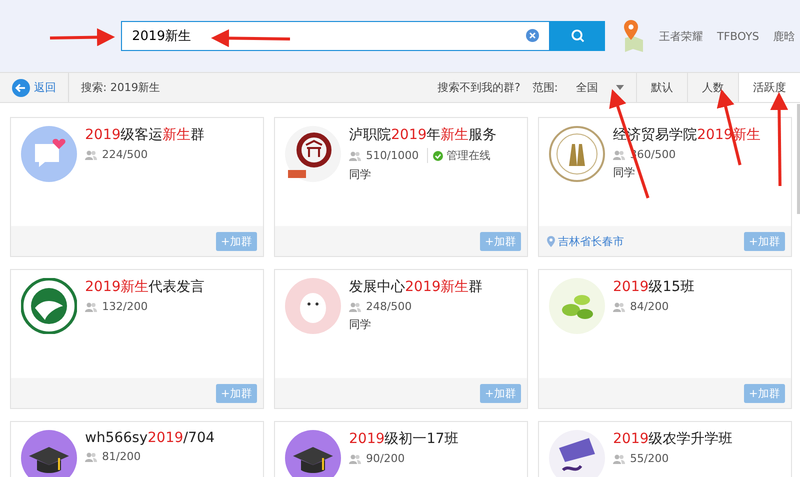  I want to click on range-label: 范围:, so click(545, 87).